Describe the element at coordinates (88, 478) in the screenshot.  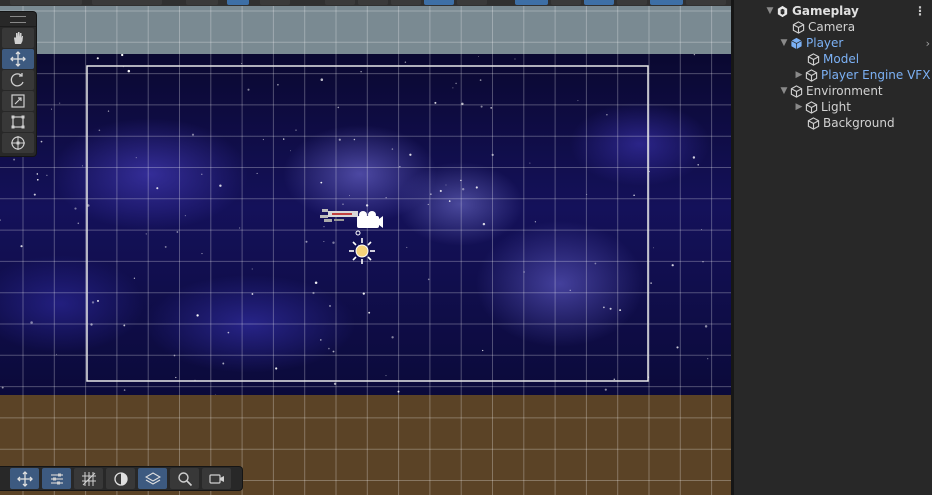
I see `grid-toggle-button` at that location.